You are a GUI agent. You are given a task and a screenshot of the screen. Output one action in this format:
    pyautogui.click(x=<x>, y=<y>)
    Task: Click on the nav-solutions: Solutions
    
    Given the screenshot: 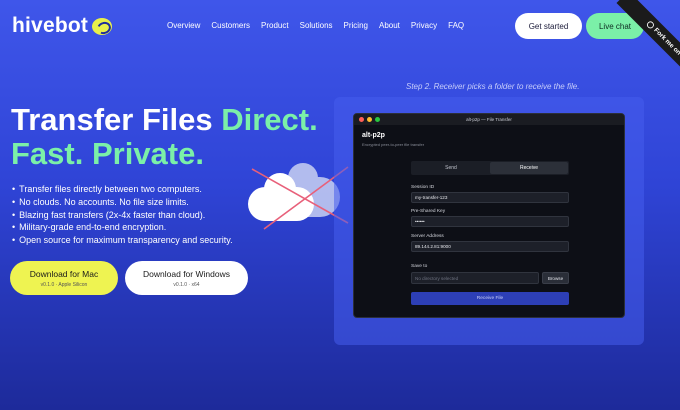 What is the action you would take?
    pyautogui.click(x=316, y=25)
    